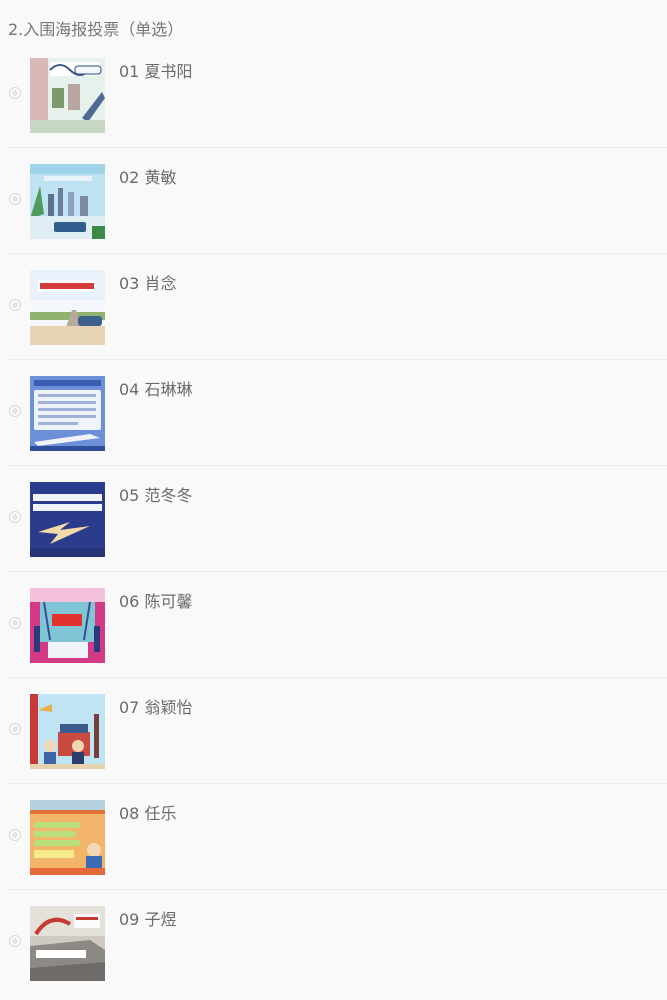 The height and width of the screenshot is (1000, 667). Describe the element at coordinates (156, 707) in the screenshot. I see `option-label: 07 翁颖怡` at that location.